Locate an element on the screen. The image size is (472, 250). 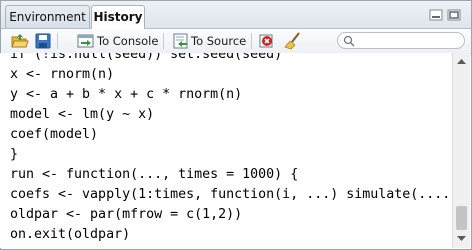
maximize-pane-icon is located at coordinates (454, 15).